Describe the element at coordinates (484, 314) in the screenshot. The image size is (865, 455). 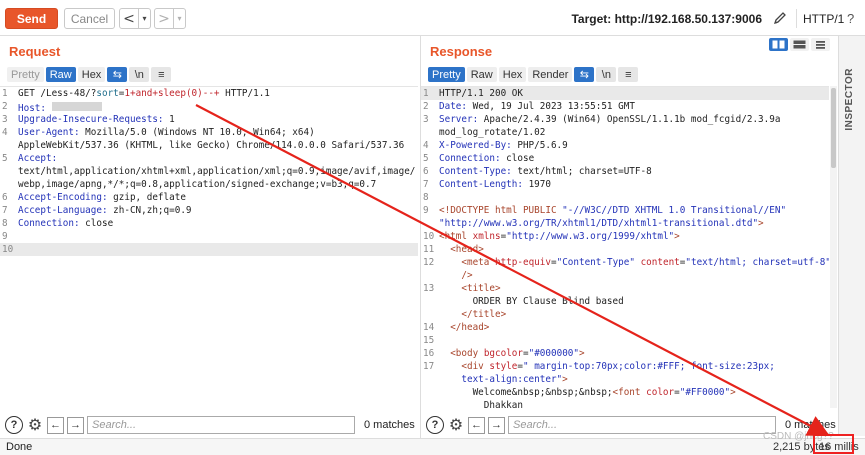
I see `response-line: </title>` at that location.